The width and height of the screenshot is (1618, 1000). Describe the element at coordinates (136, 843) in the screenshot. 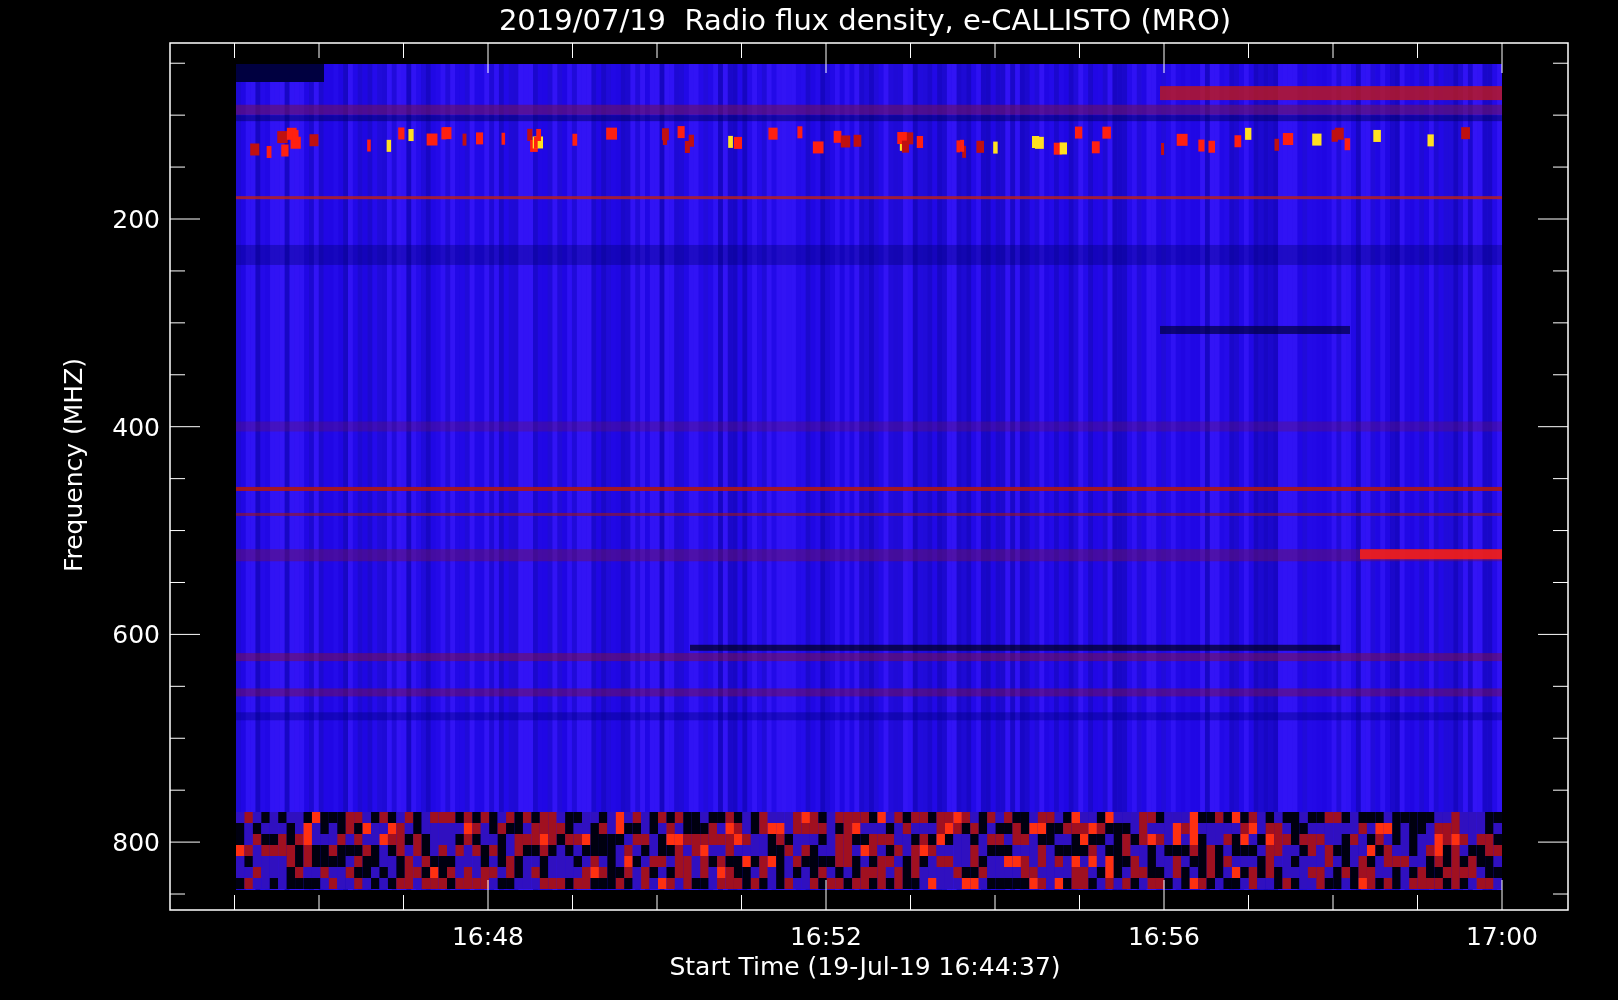

I see `y-tick-label: 800` at that location.